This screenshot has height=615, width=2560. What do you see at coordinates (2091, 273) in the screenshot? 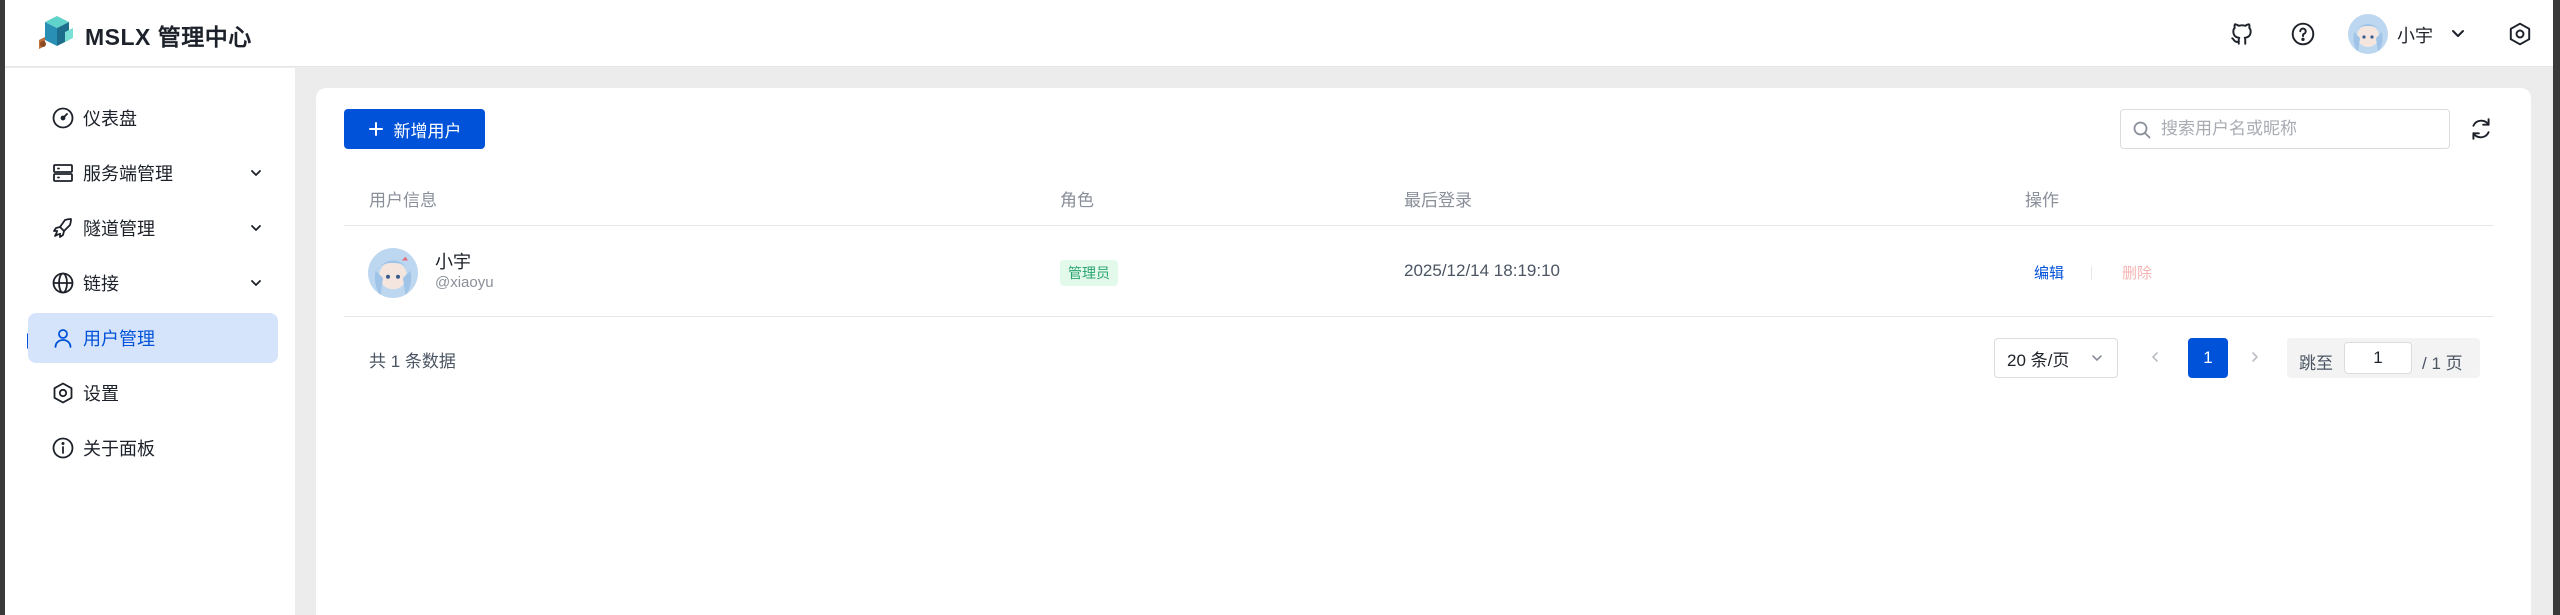
I see `action-divider` at bounding box center [2091, 273].